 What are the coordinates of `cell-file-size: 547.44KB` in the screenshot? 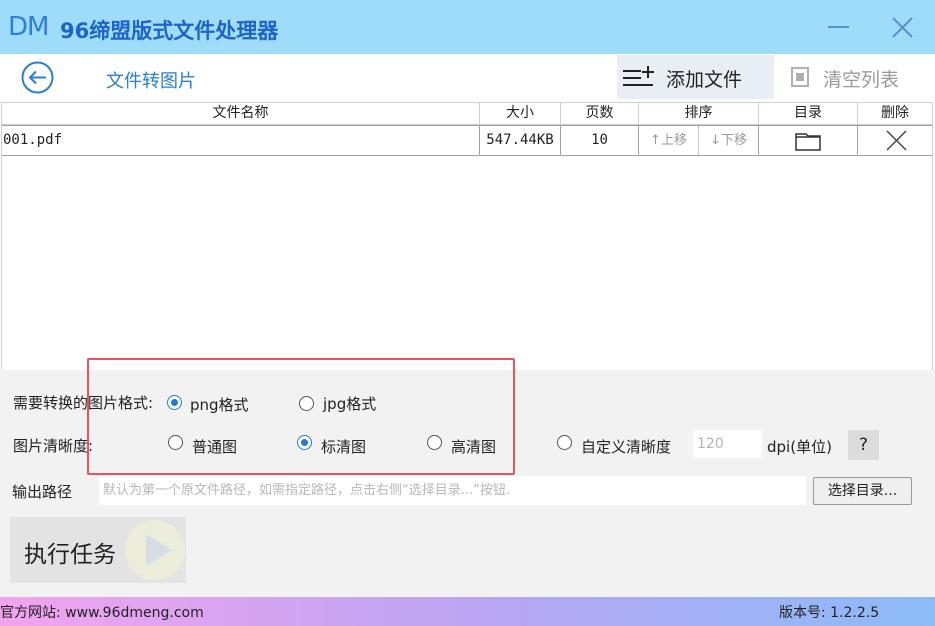 It's located at (520, 140).